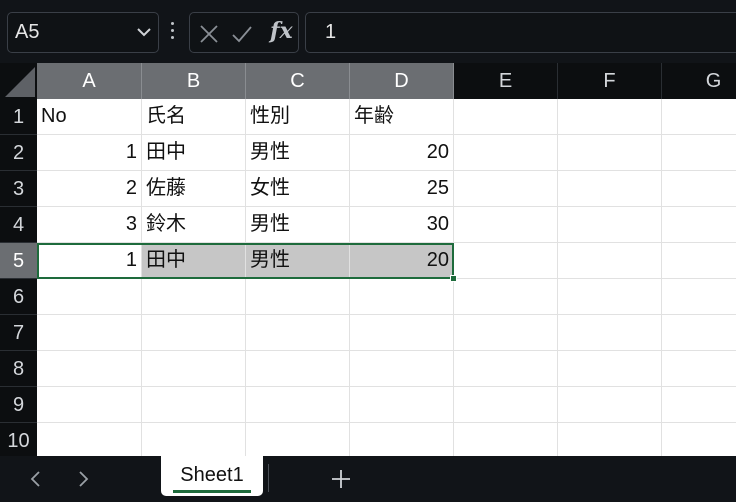 Image resolution: width=736 pixels, height=502 pixels. I want to click on cell-e3, so click(506, 189).